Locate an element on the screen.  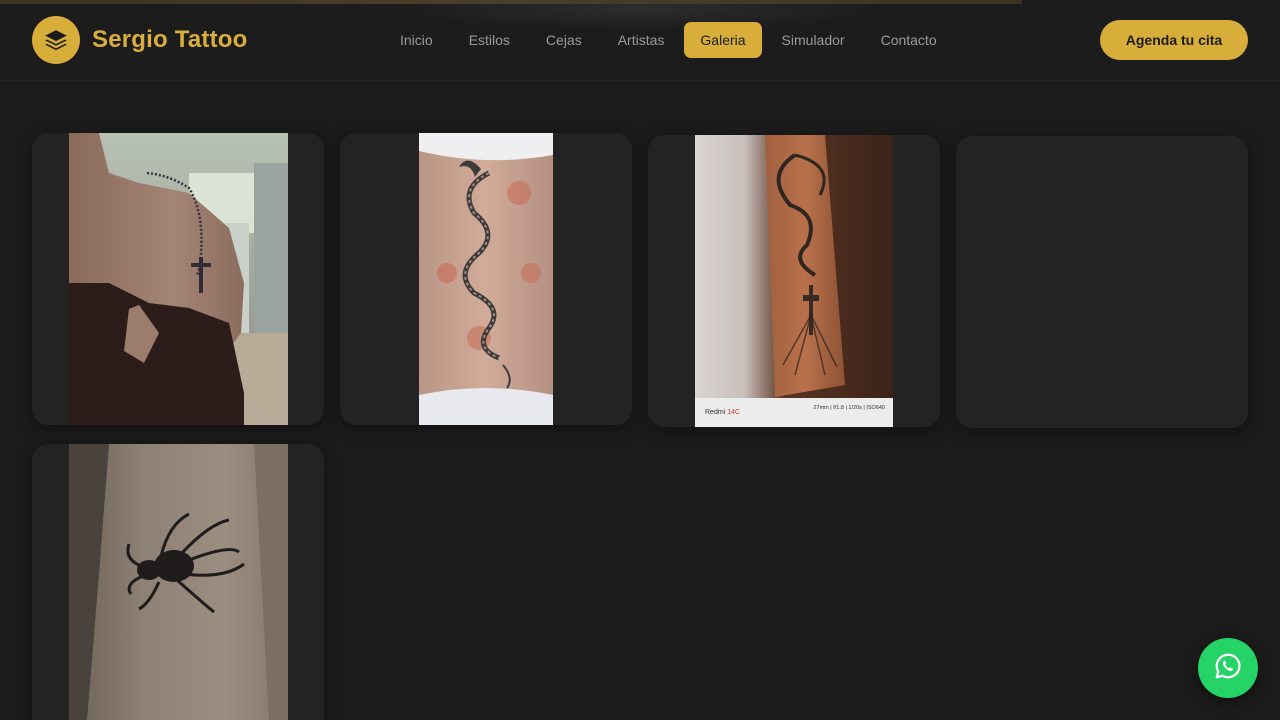
nav-item-contacto: Contacto is located at coordinates (909, 40).